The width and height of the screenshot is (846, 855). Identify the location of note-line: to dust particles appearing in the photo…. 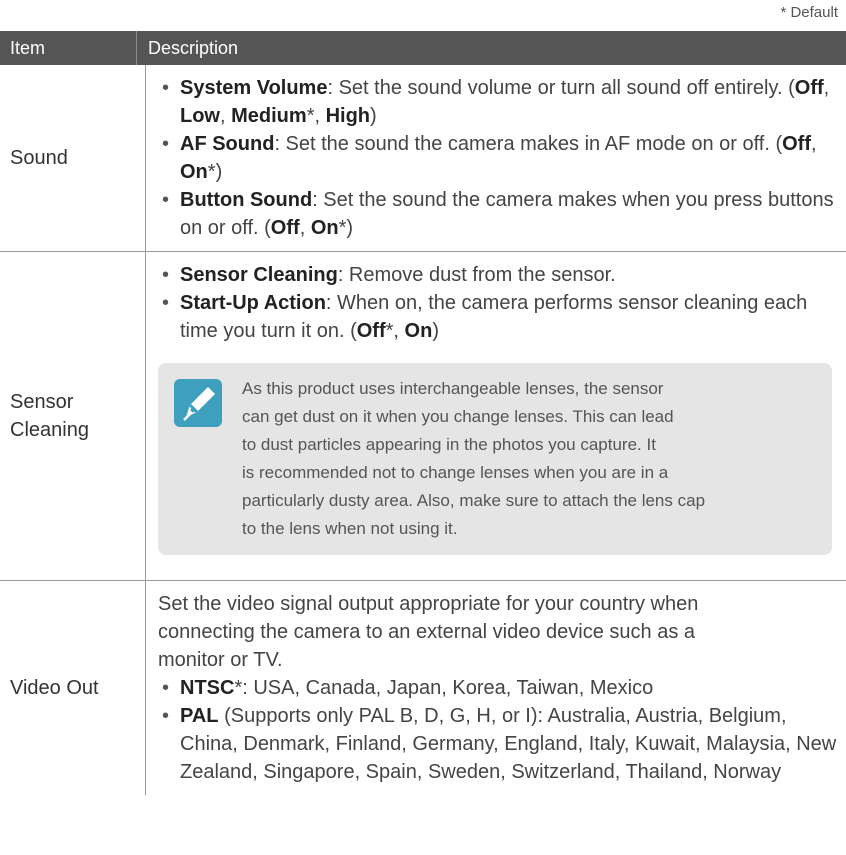
(449, 444).